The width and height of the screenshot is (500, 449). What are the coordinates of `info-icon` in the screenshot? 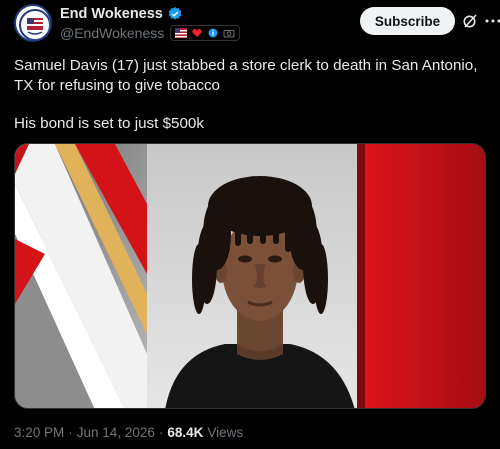 It's located at (213, 33).